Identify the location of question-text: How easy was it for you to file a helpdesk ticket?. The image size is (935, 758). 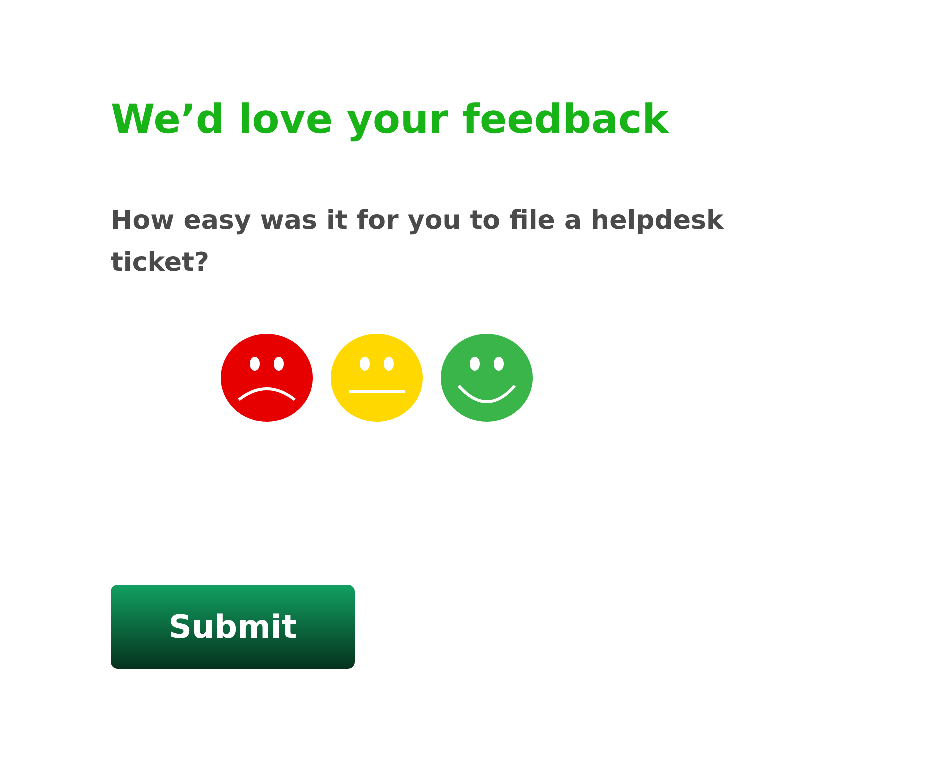
(418, 242).